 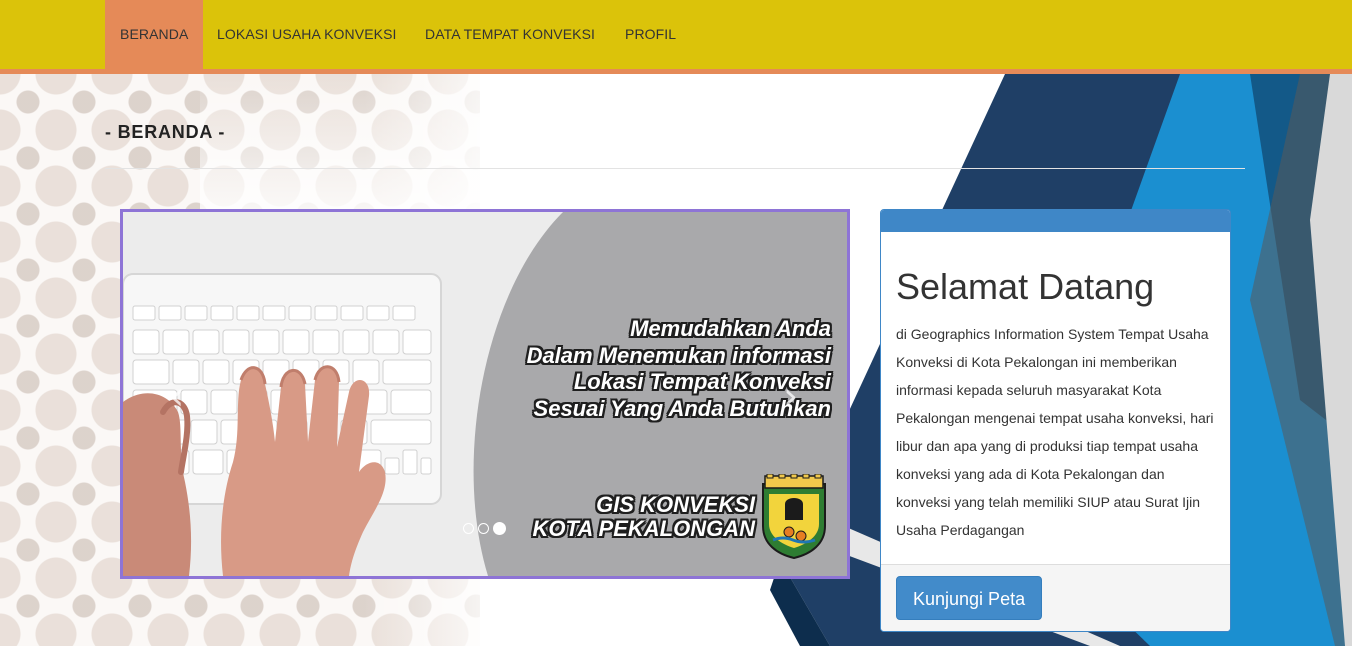 I want to click on carousel-indicators, so click(x=484, y=528).